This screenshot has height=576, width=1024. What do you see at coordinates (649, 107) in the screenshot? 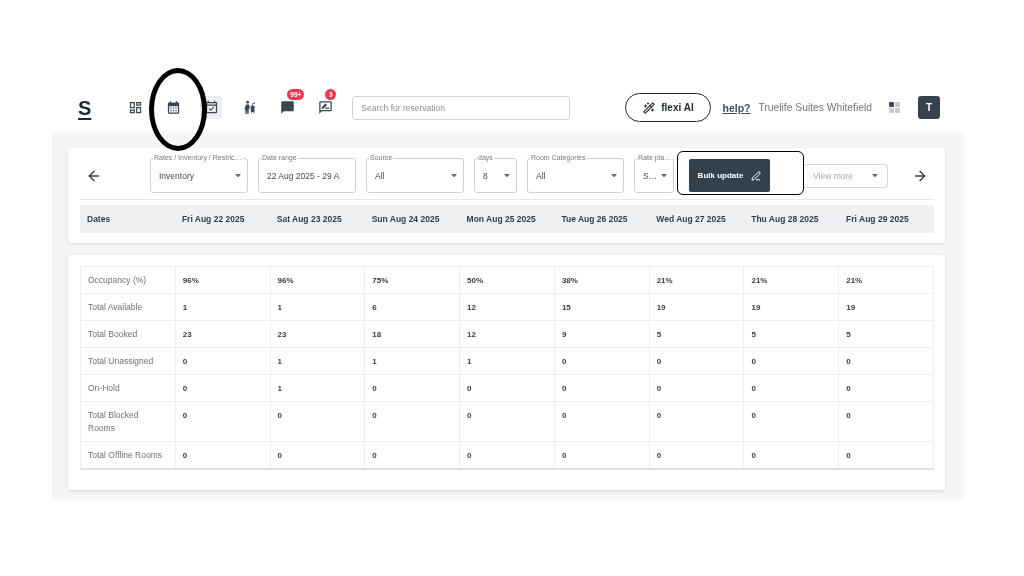
I see `magic-wand-icon` at bounding box center [649, 107].